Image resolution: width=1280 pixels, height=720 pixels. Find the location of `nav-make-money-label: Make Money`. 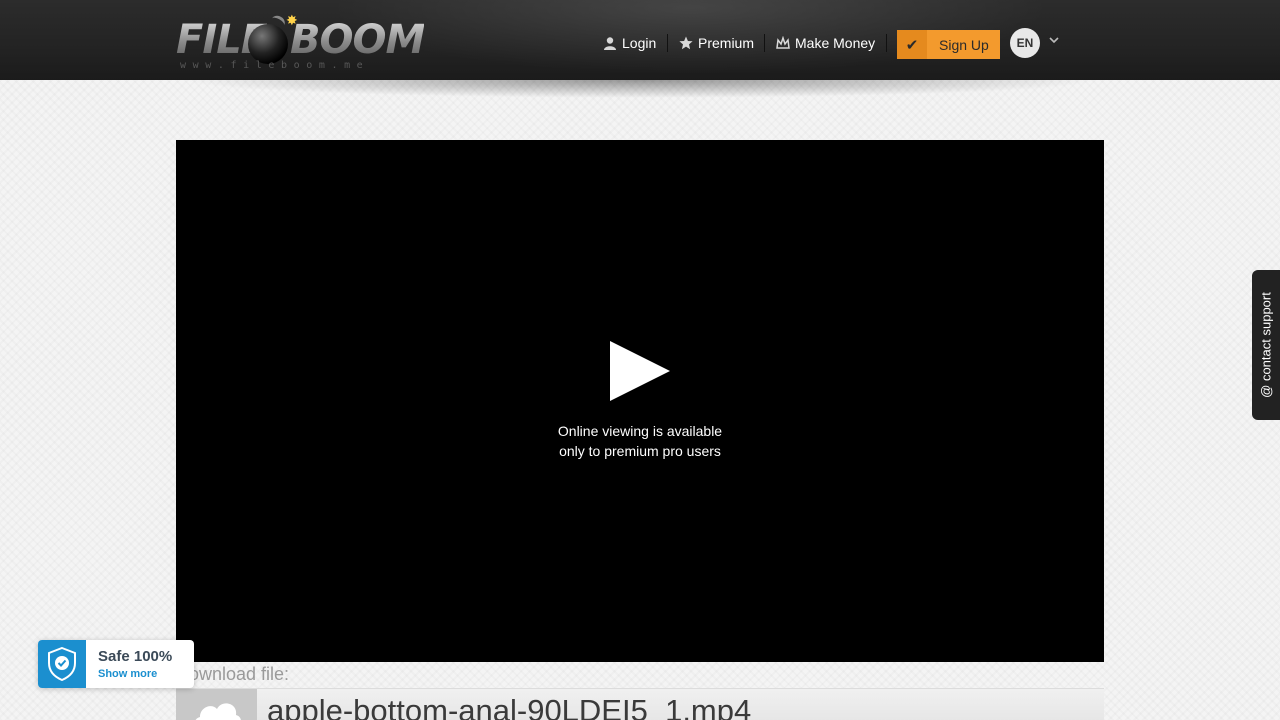

nav-make-money-label: Make Money is located at coordinates (835, 43).